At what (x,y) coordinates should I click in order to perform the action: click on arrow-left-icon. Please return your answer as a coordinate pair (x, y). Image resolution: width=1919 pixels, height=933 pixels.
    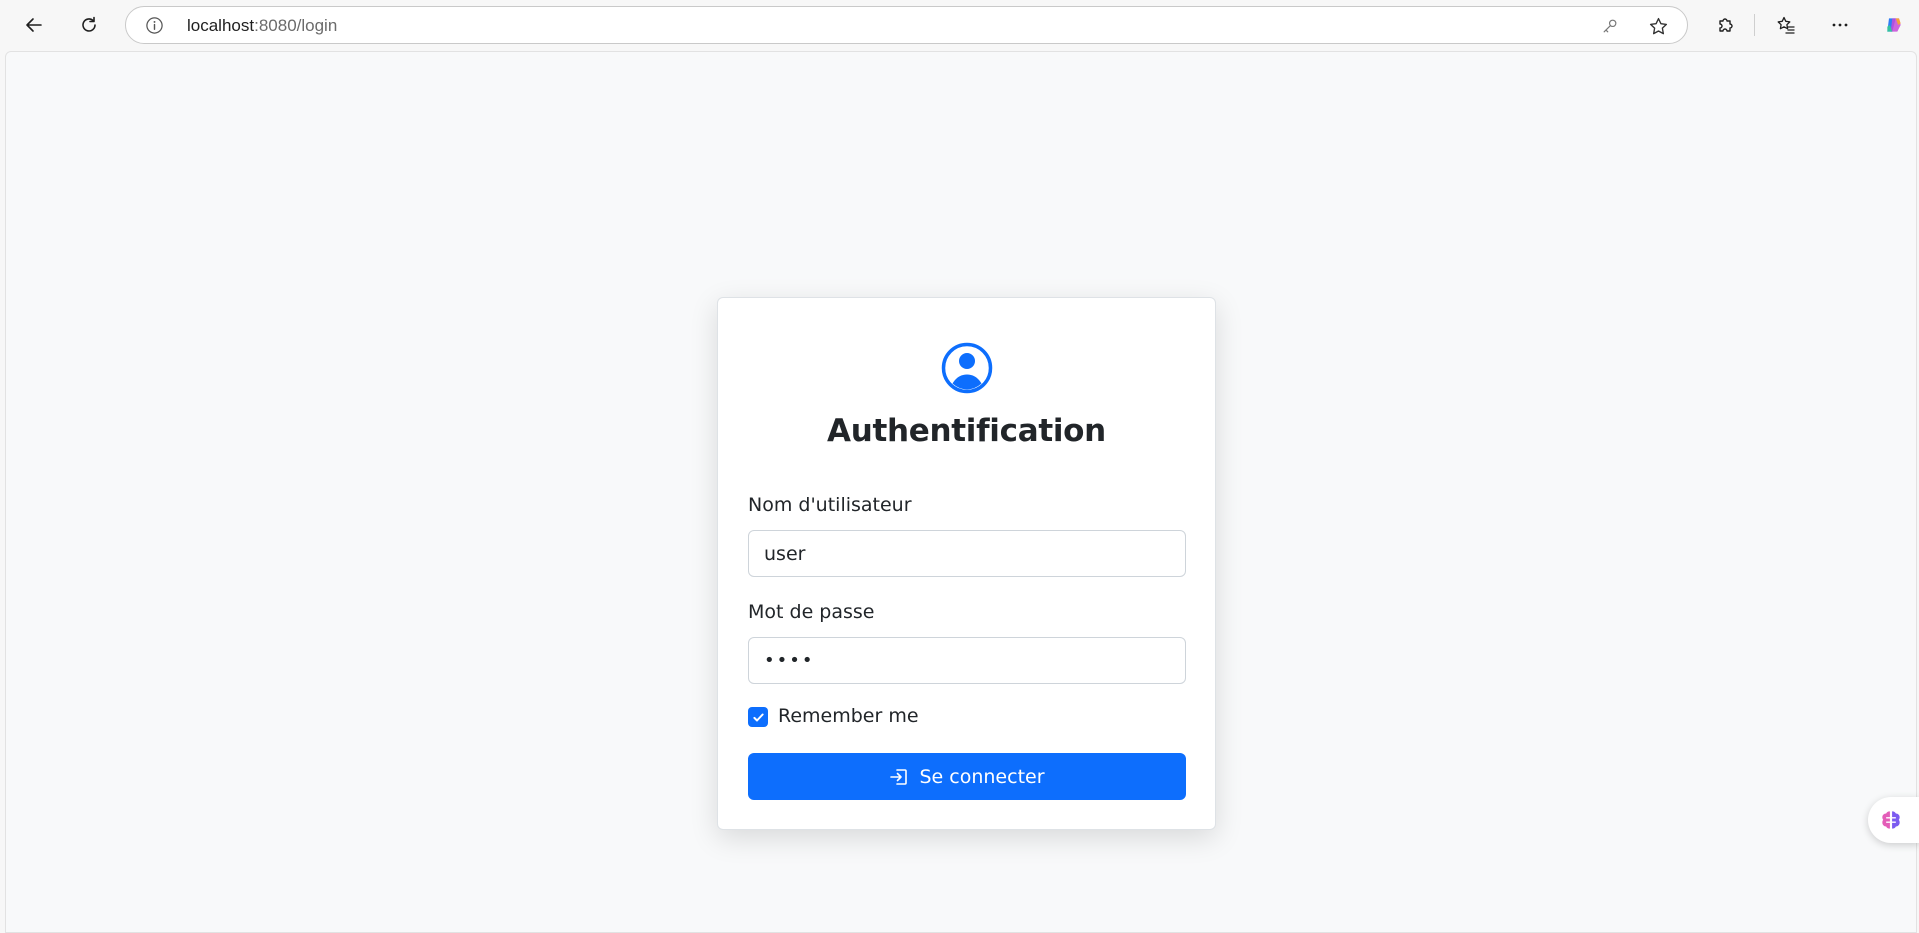
    Looking at the image, I should click on (34, 25).